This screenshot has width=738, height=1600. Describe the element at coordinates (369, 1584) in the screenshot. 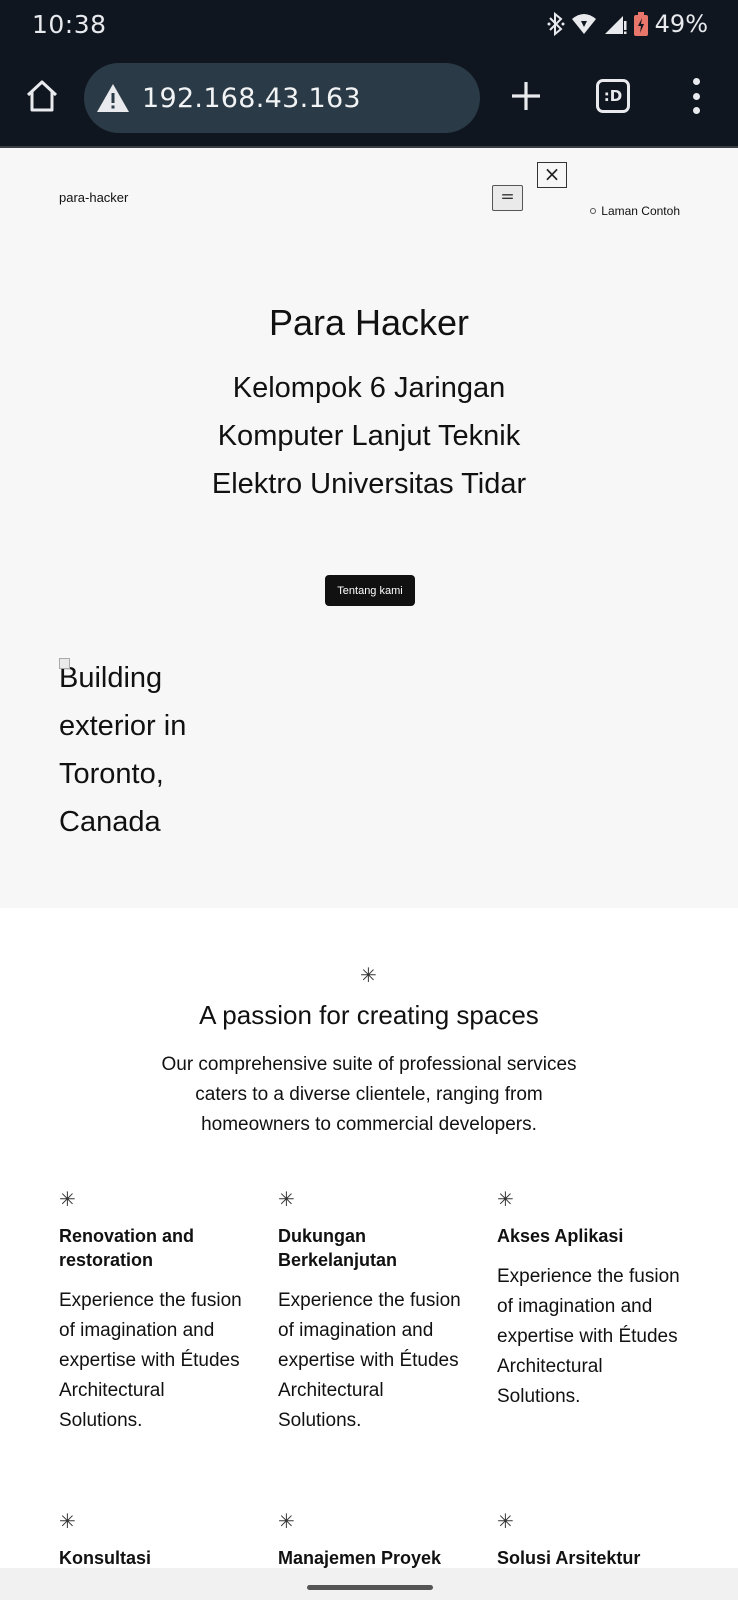

I see `gesture-nav-bar` at that location.